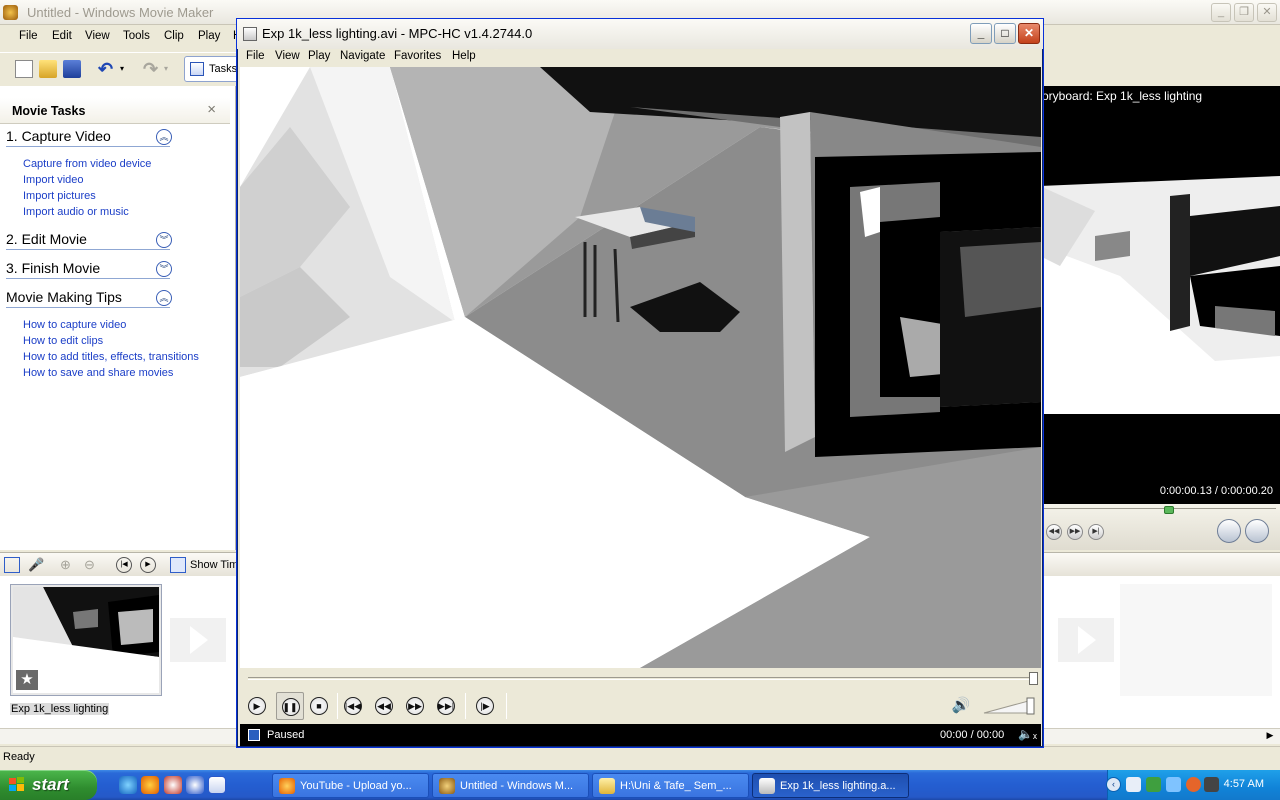  I want to click on scroll-right-icon: ▶, so click(1270, 737).